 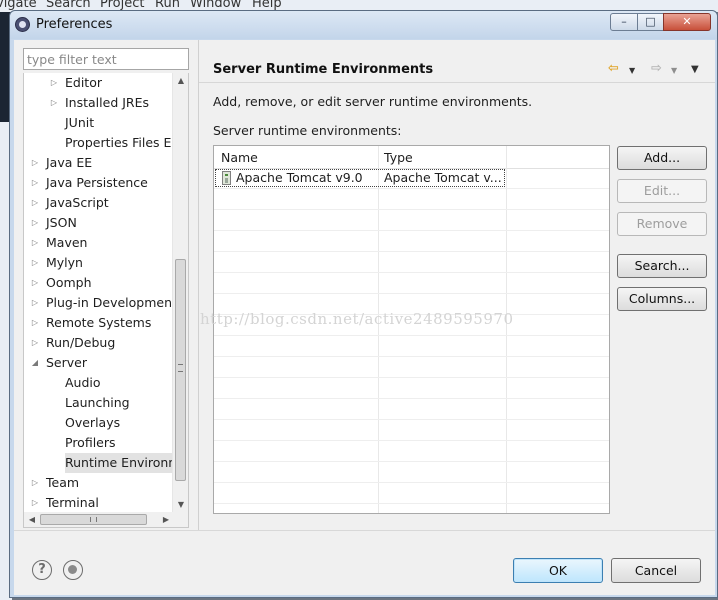 What do you see at coordinates (695, 71) in the screenshot?
I see `view-menu-icon: ▼` at bounding box center [695, 71].